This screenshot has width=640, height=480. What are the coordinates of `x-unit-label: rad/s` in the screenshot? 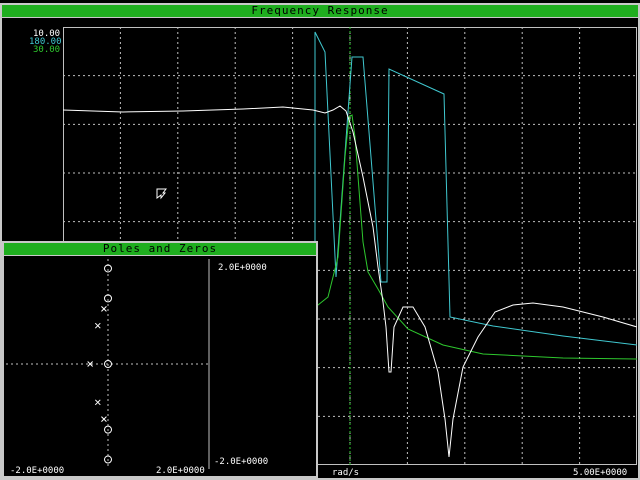 It's located at (346, 473).